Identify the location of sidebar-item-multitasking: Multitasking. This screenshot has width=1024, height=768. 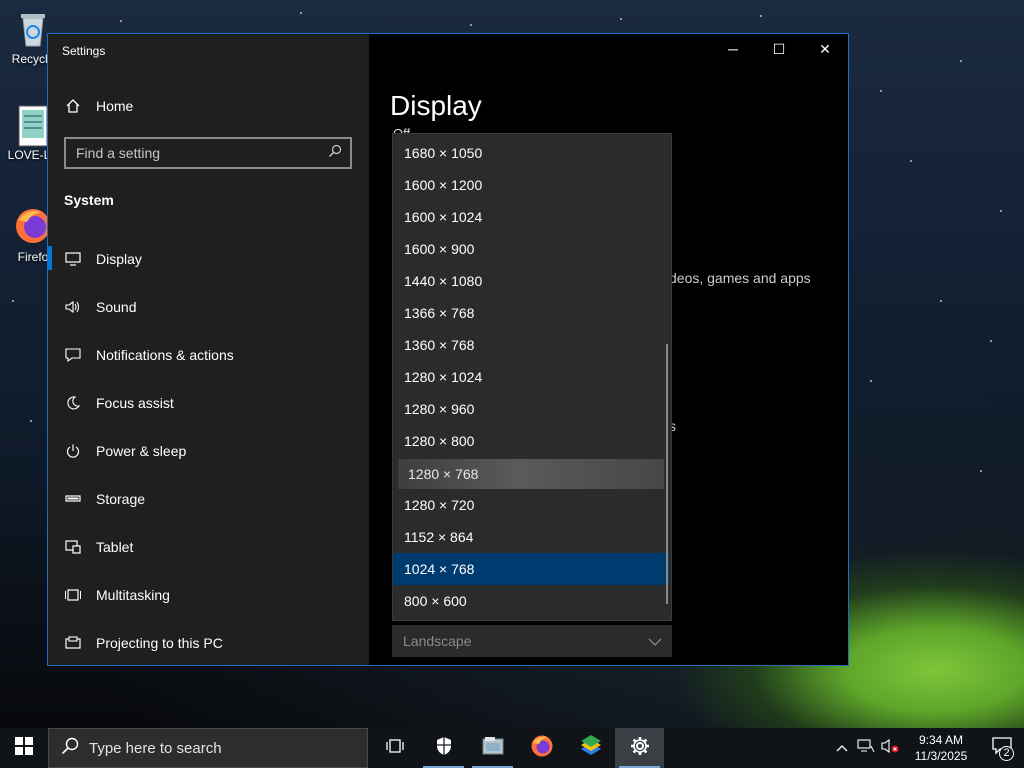
(117, 595).